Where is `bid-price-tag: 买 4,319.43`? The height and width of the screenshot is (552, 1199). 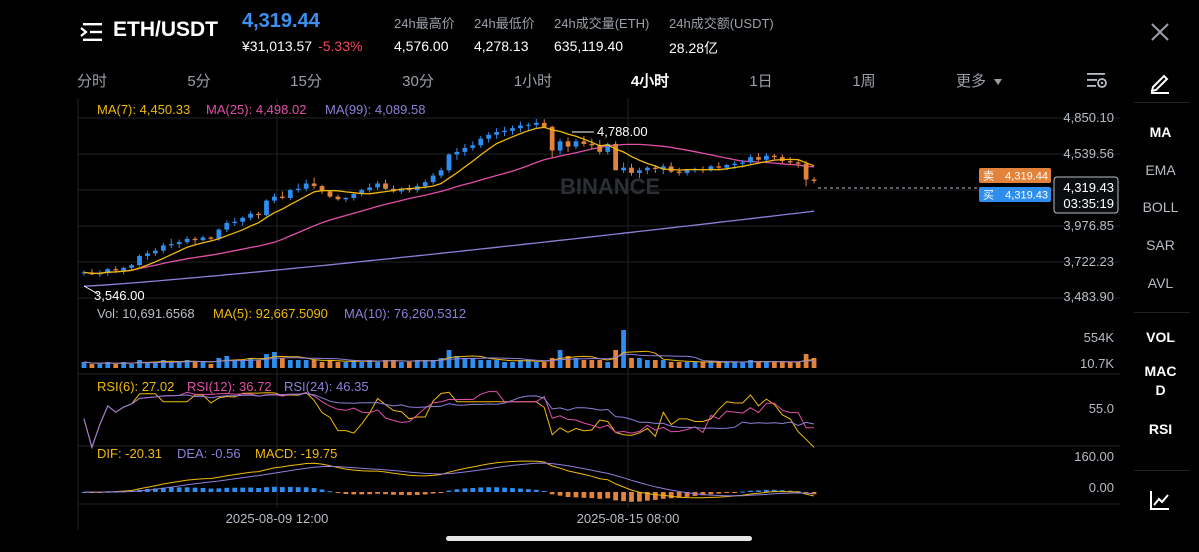
bid-price-tag: 买 4,319.43 is located at coordinates (1015, 194).